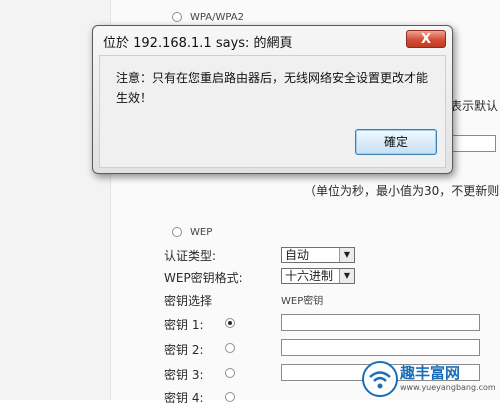 The image size is (500, 405). What do you see at coordinates (380, 347) in the screenshot?
I see `key2-input` at bounding box center [380, 347].